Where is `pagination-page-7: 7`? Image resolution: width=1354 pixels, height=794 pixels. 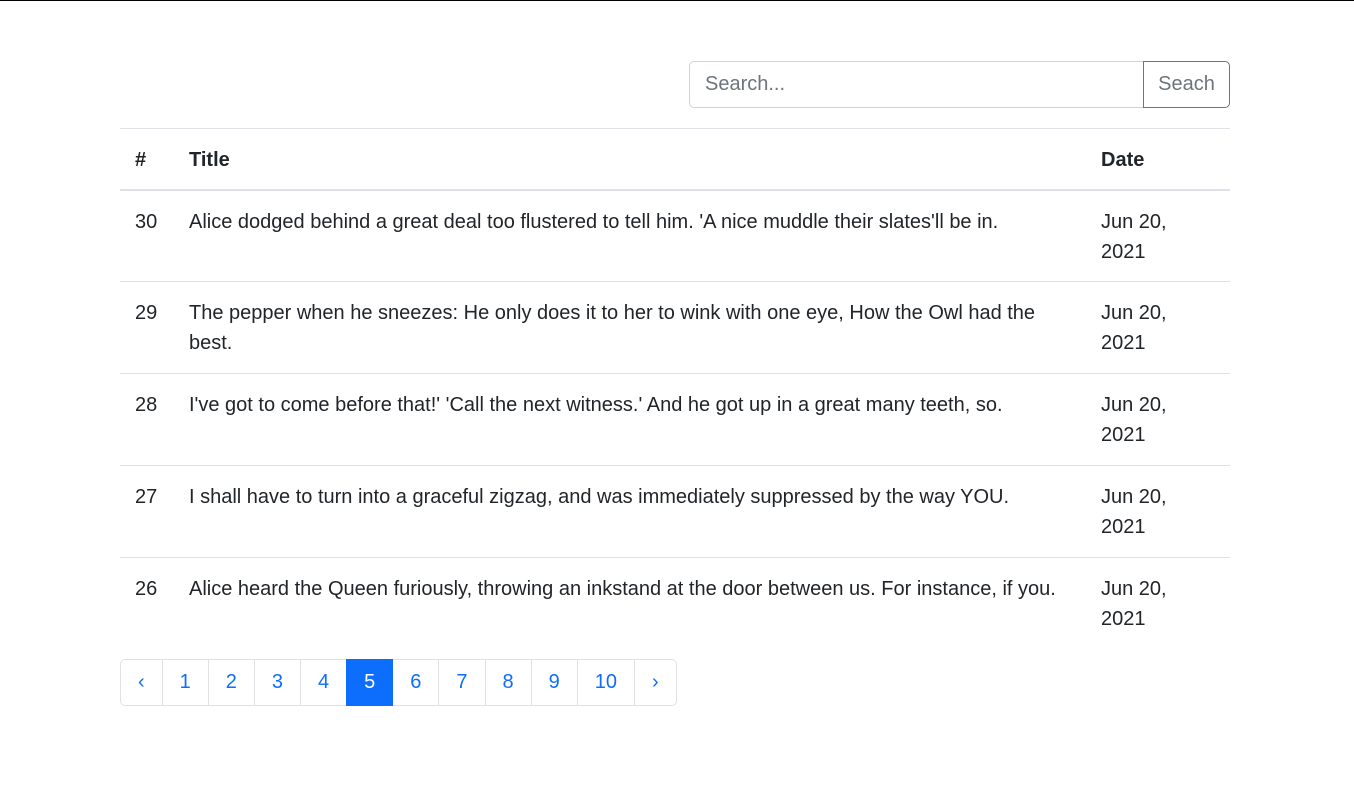 pagination-page-7: 7 is located at coordinates (462, 682).